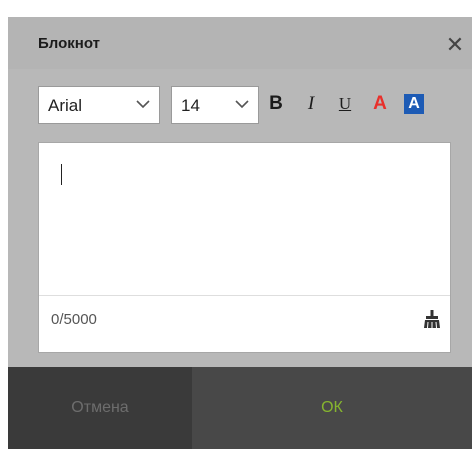 Image resolution: width=472 pixels, height=449 pixels. Describe the element at coordinates (100, 408) in the screenshot. I see `cancel-button: Отмена` at that location.